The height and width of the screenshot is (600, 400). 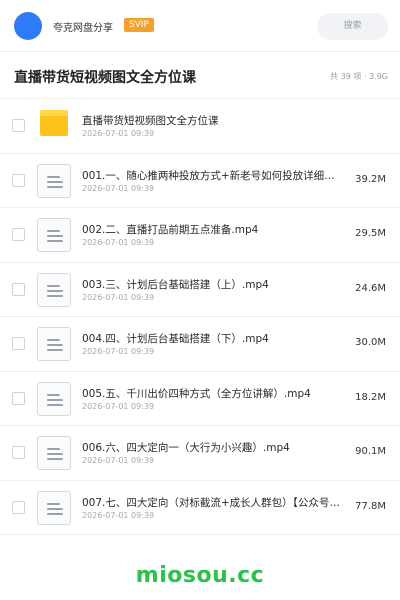 What do you see at coordinates (175, 284) in the screenshot?
I see `file-name: 003.三、计划后台基础搭建（上）.mp4` at bounding box center [175, 284].